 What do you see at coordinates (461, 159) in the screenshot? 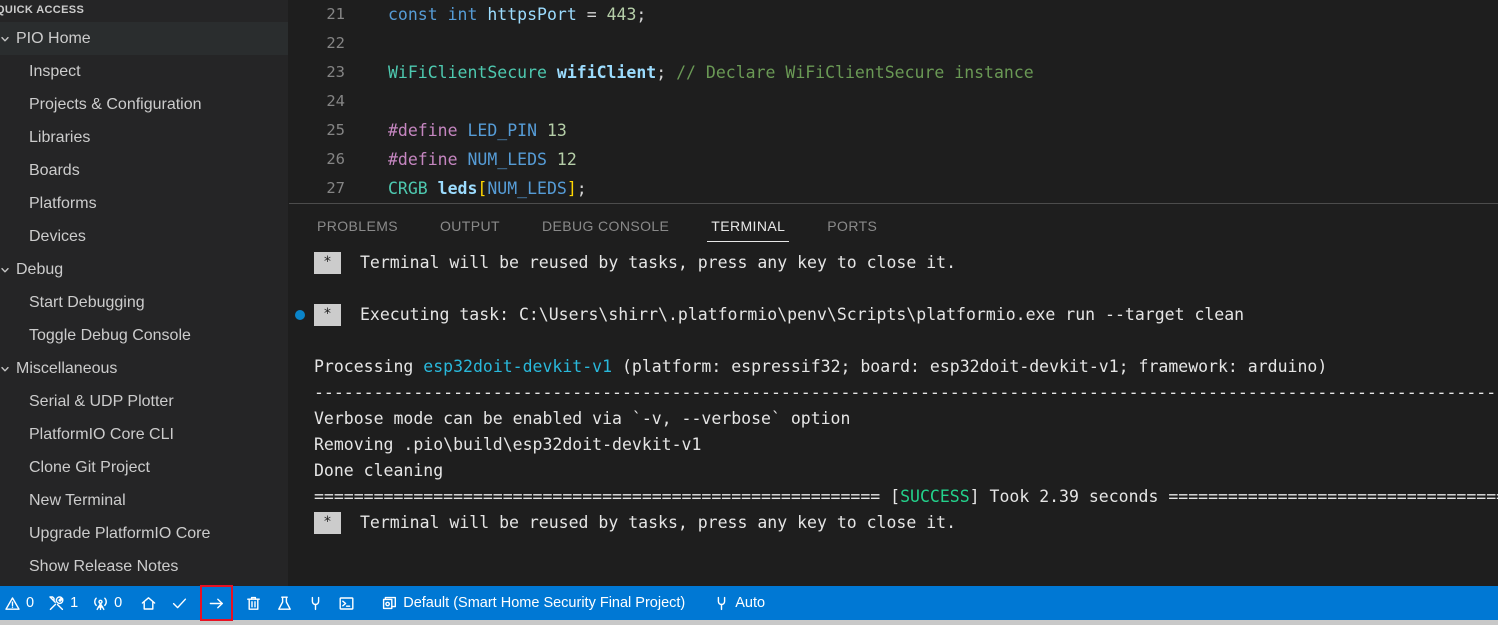
I see `code-text: #define NUM_LEDS 12` at bounding box center [461, 159].